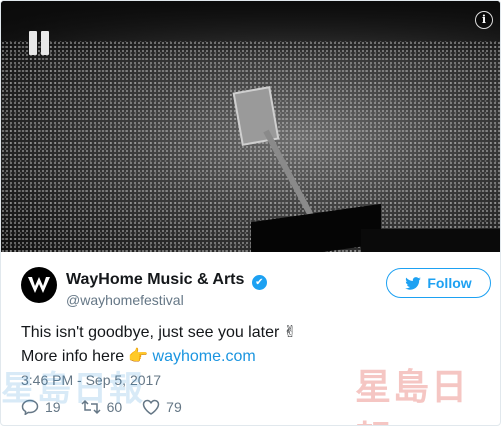 The image size is (501, 426). Describe the element at coordinates (413, 283) in the screenshot. I see `bird-icon` at that location.